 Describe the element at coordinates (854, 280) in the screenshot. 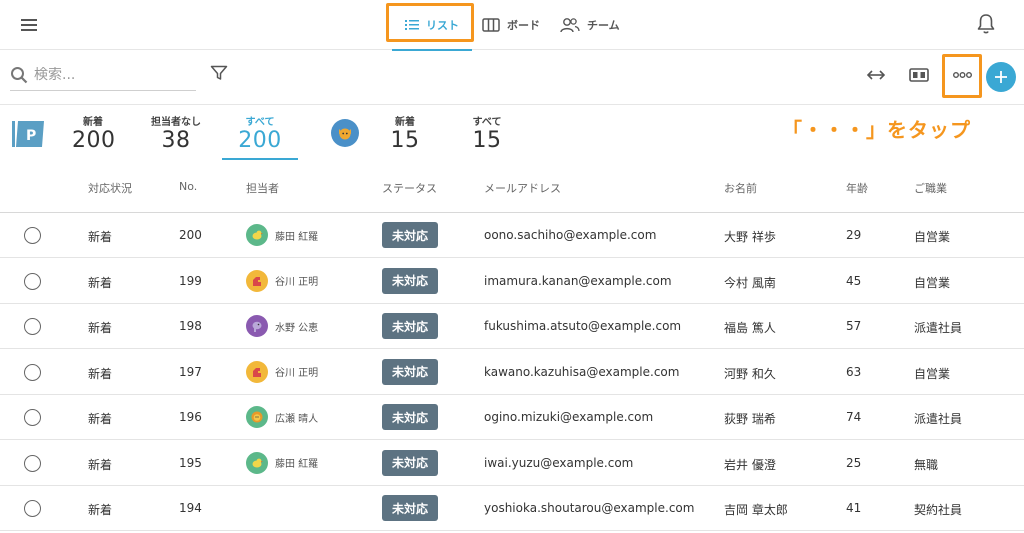

I see `cell-age: 45` at that location.